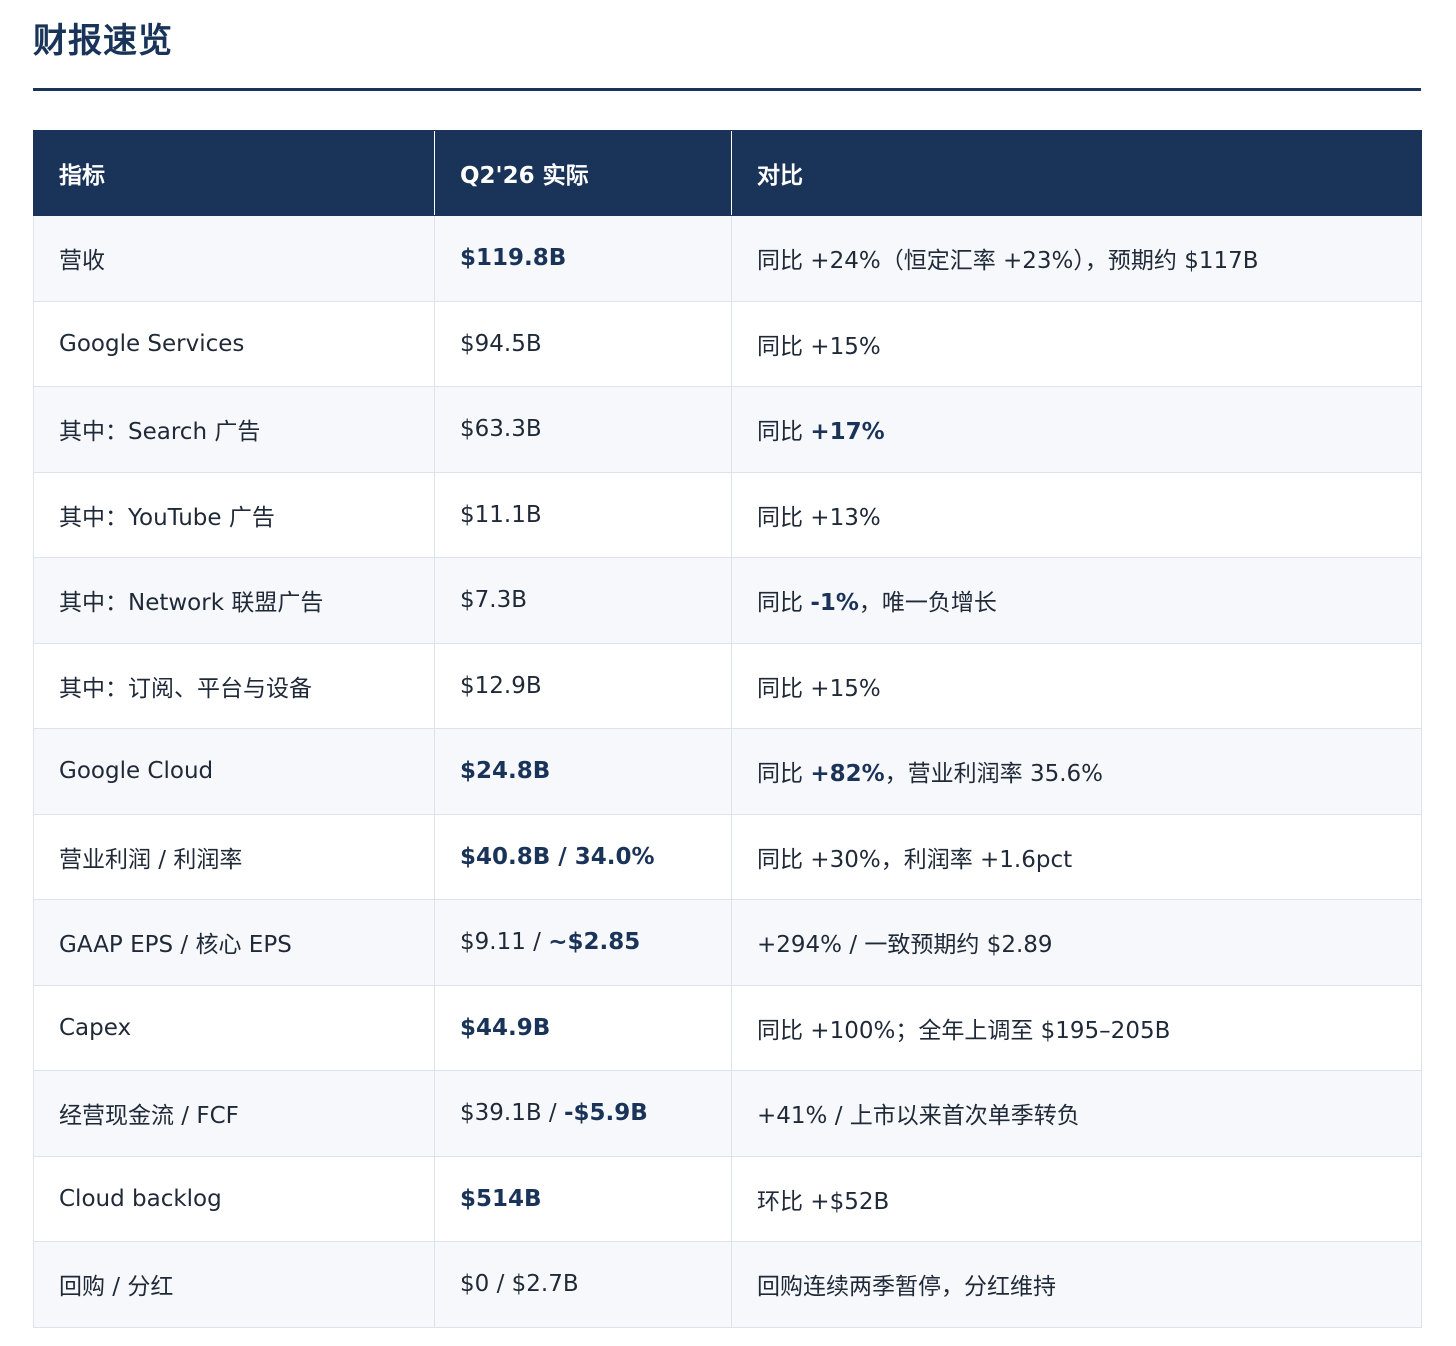 This screenshot has width=1456, height=1346. Describe the element at coordinates (583, 1284) in the screenshot. I see `cell-actual: $0 / $2.7B` at that location.